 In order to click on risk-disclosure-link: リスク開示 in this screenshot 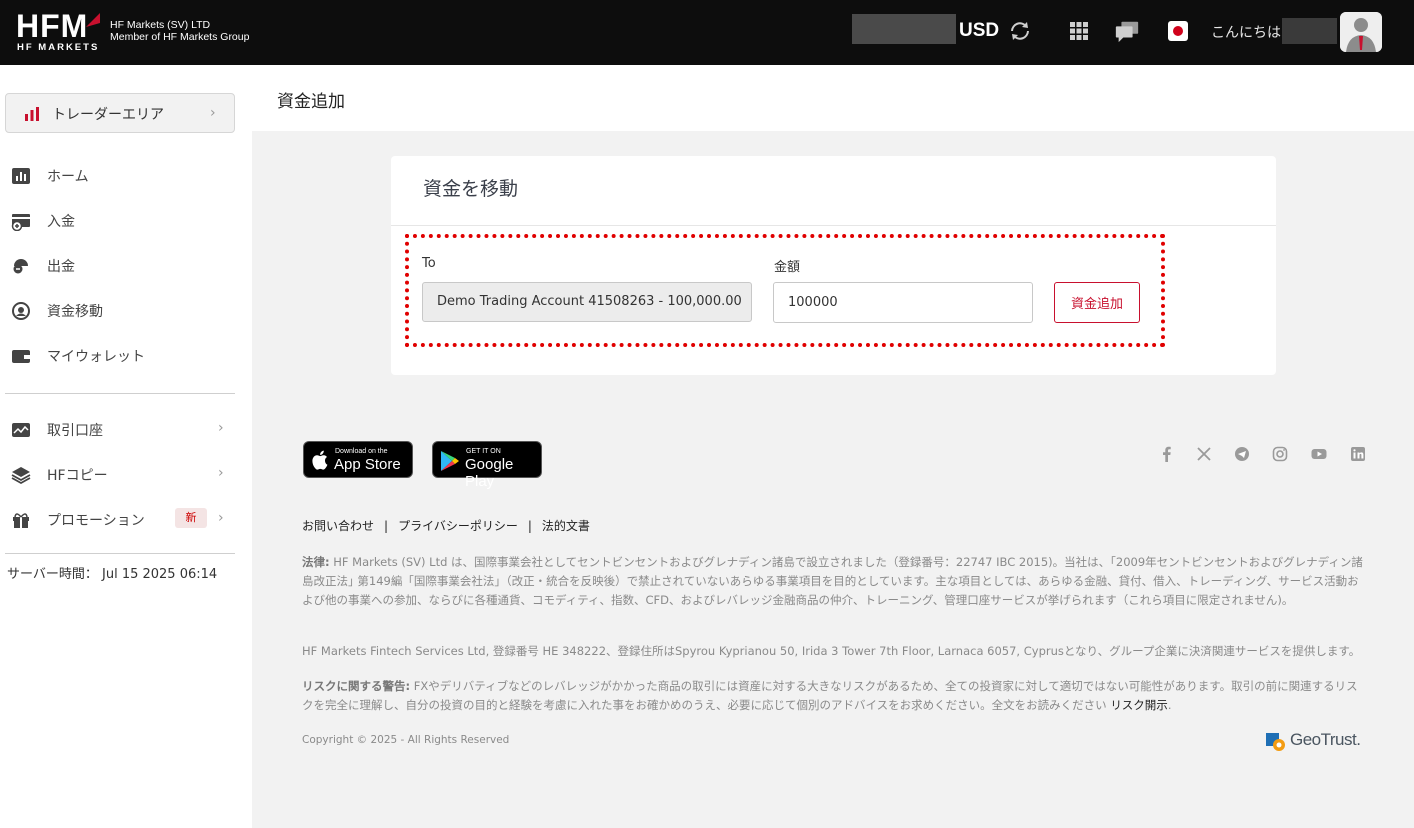, I will do `click(1139, 705)`.